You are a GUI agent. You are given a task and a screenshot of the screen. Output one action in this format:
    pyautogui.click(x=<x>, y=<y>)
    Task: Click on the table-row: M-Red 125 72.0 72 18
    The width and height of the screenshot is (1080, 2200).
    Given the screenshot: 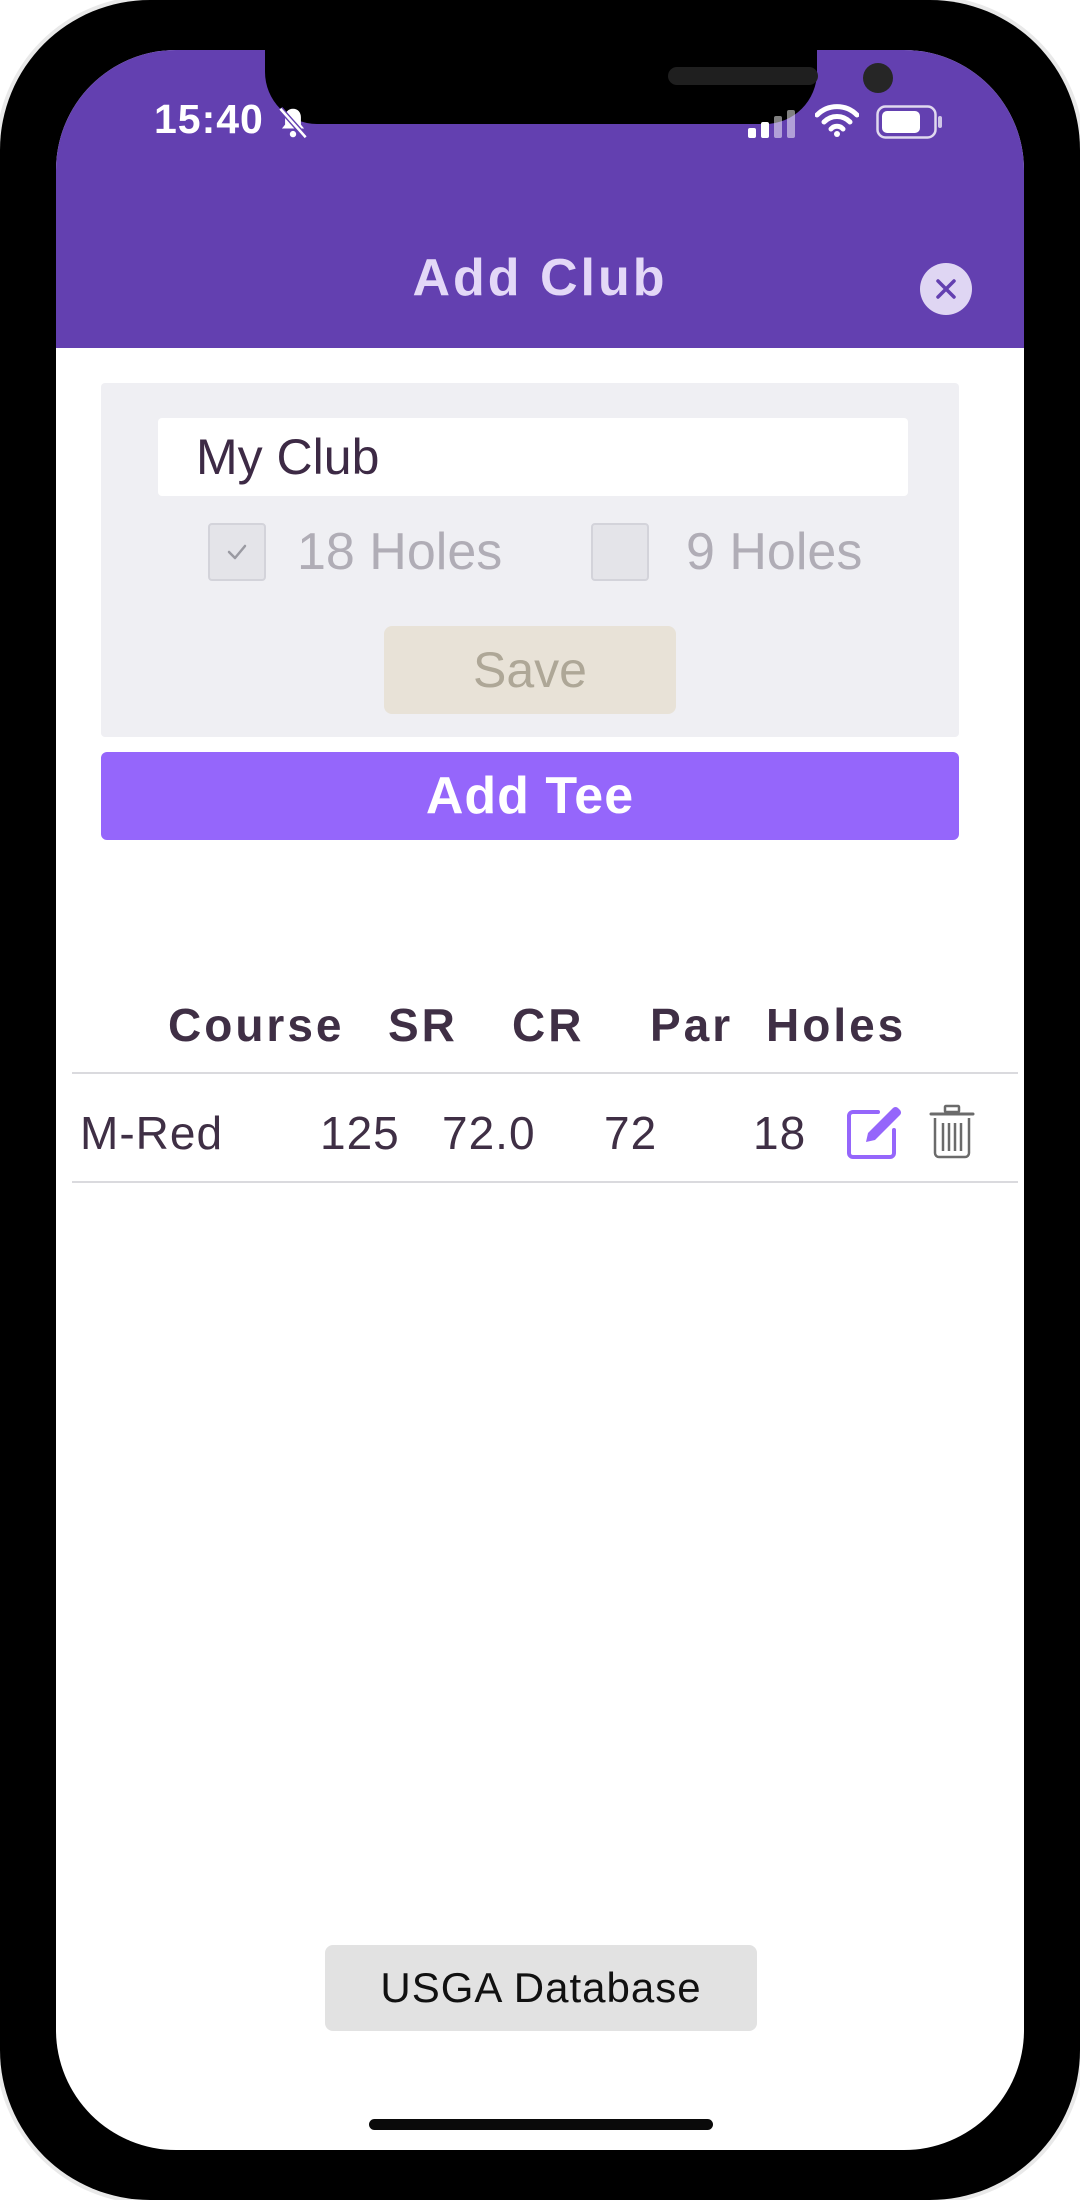 What is the action you would take?
    pyautogui.click(x=545, y=1128)
    